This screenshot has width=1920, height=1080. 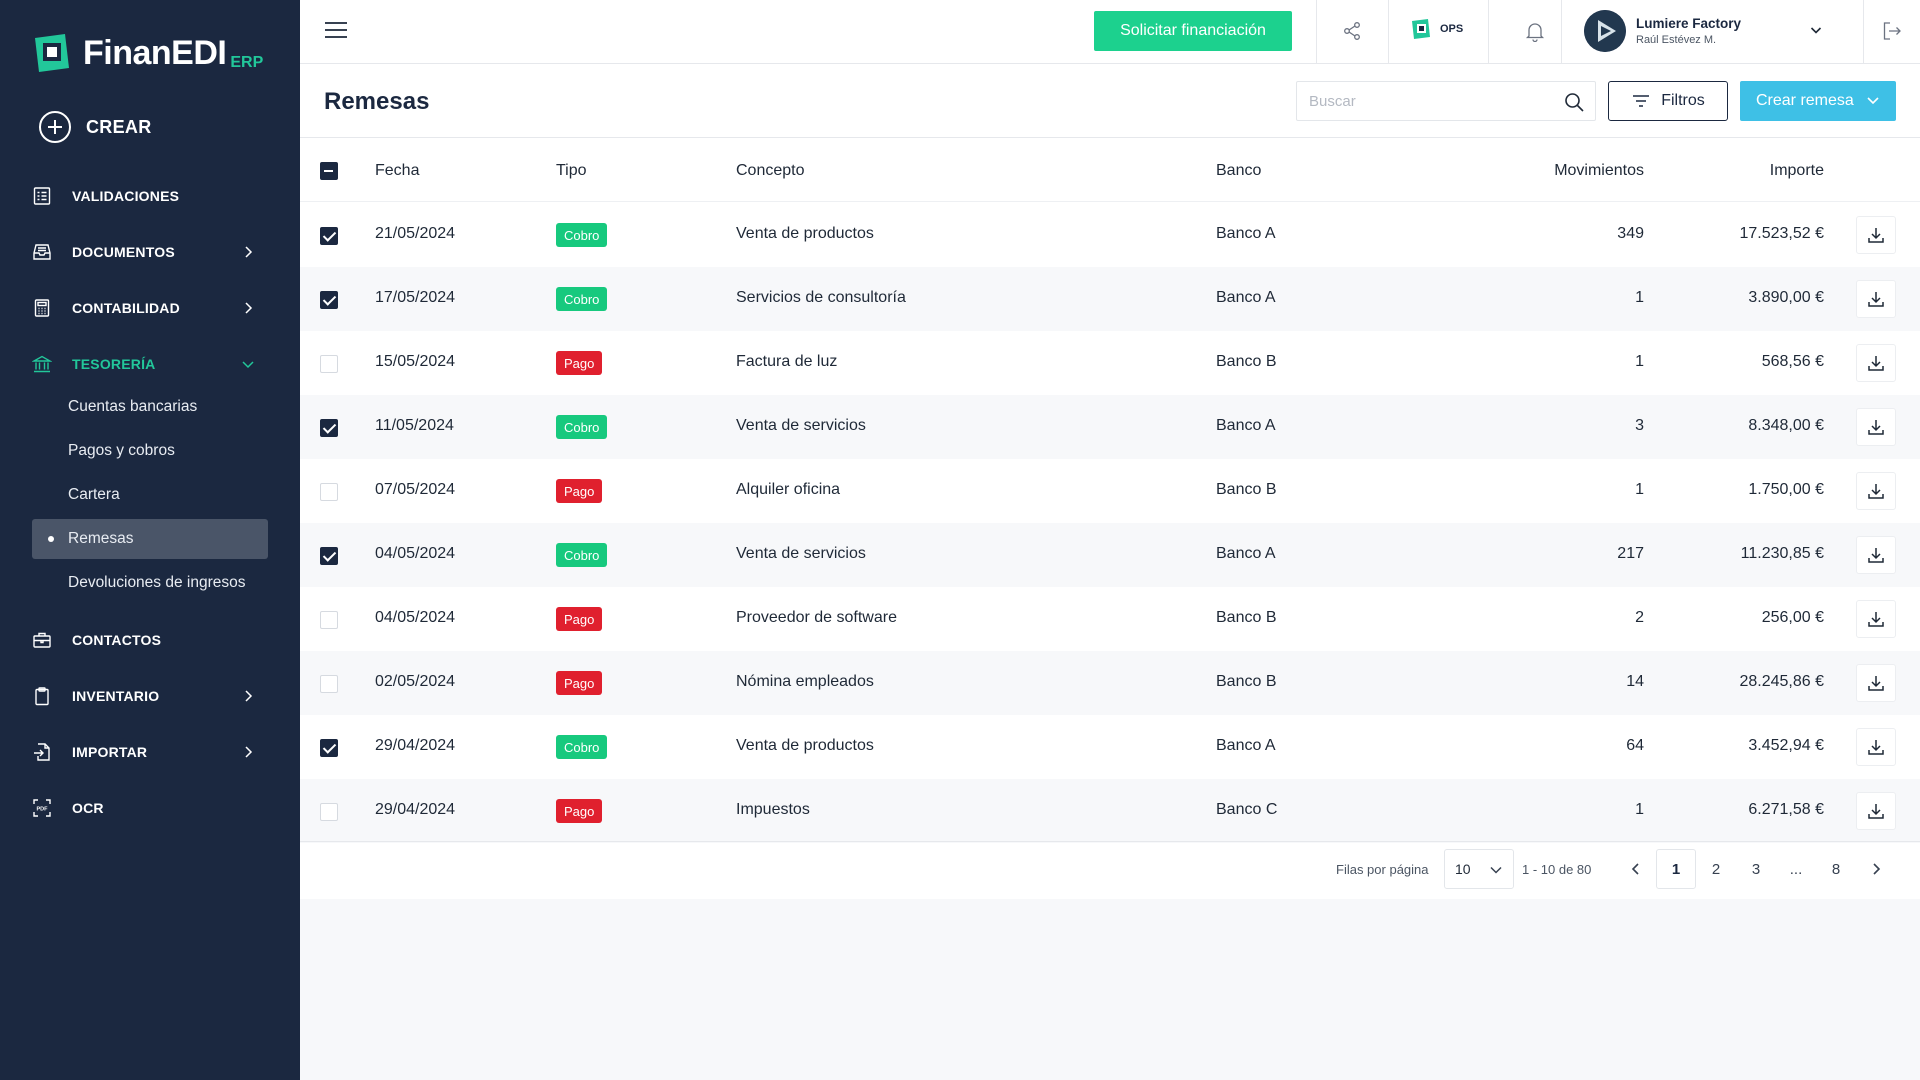 I want to click on page-button-8: 8, so click(x=1836, y=869).